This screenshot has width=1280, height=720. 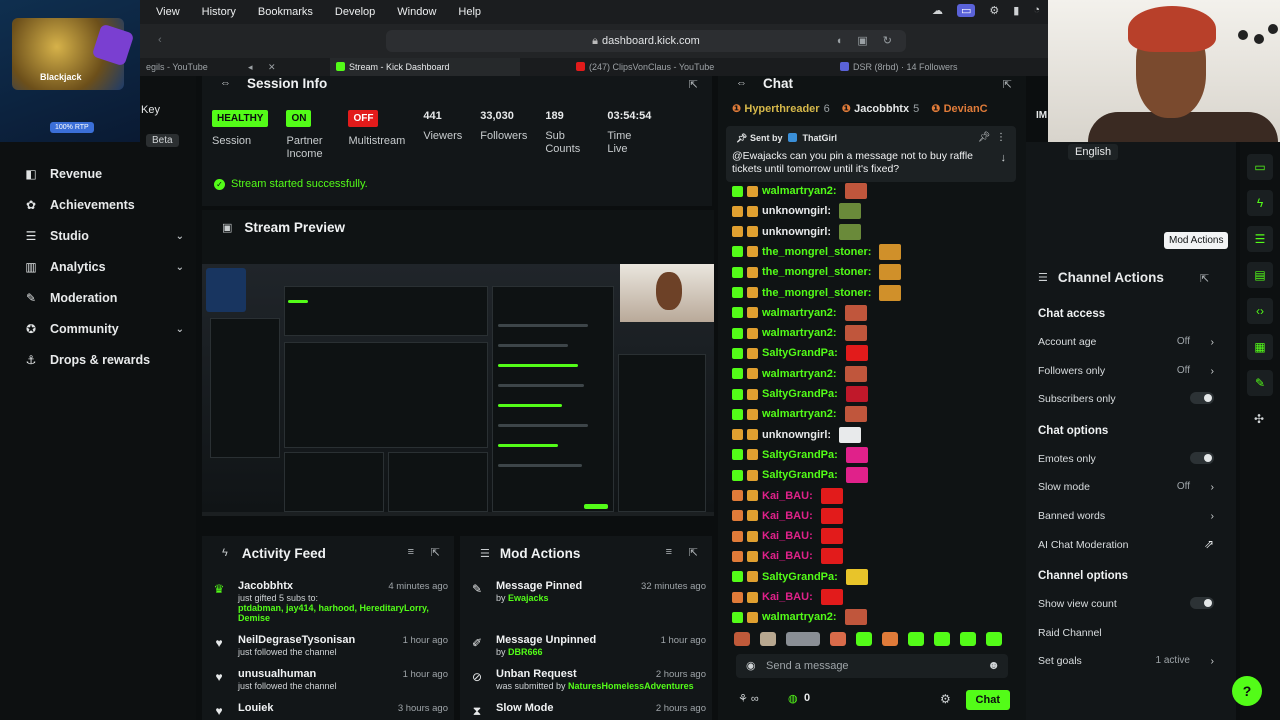 What do you see at coordinates (1259, 419) in the screenshot?
I see `rail-puzzle-icon: ✣` at bounding box center [1259, 419].